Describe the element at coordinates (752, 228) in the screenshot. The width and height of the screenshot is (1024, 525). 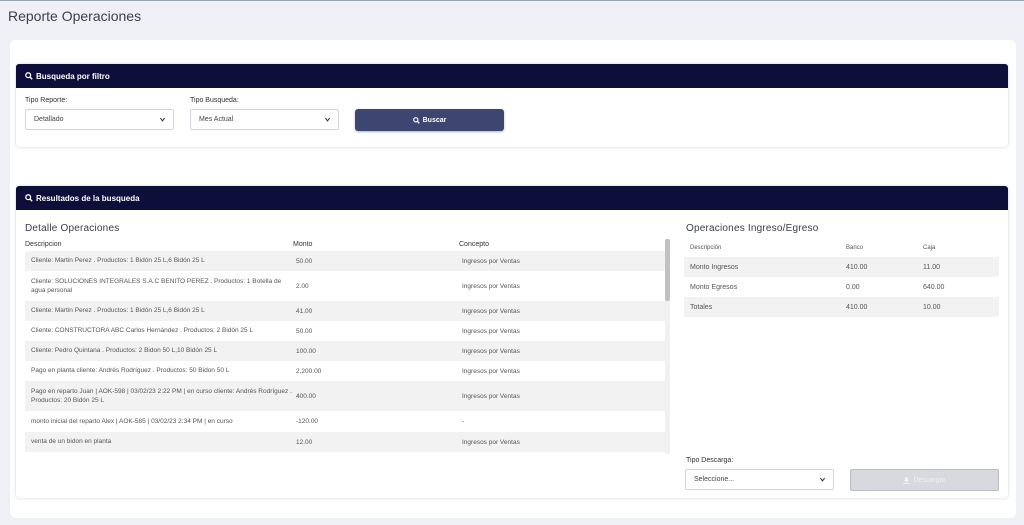
I see `operaciones-ingreso-egreso-title: Operaciones Ingreso/Egreso` at that location.